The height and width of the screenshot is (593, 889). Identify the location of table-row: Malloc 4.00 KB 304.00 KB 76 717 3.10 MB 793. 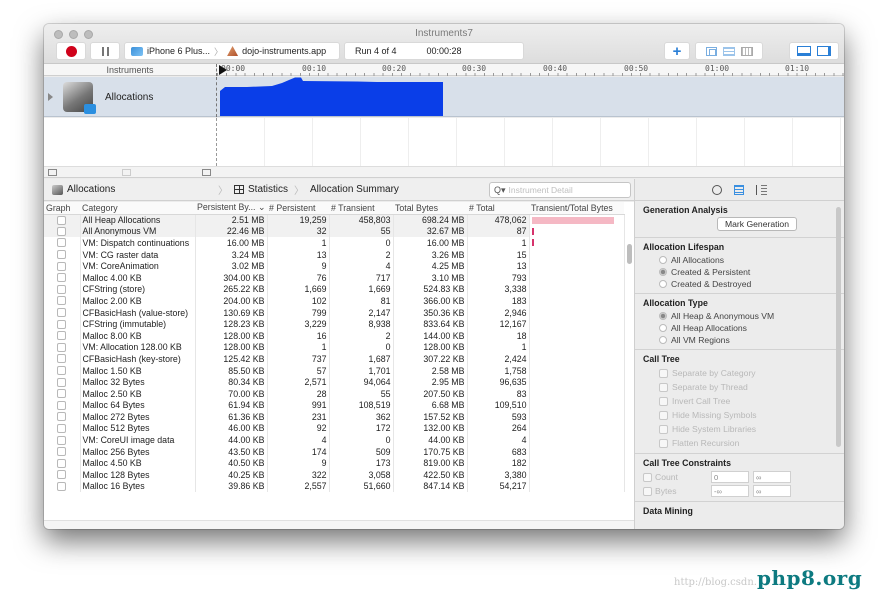
(334, 277).